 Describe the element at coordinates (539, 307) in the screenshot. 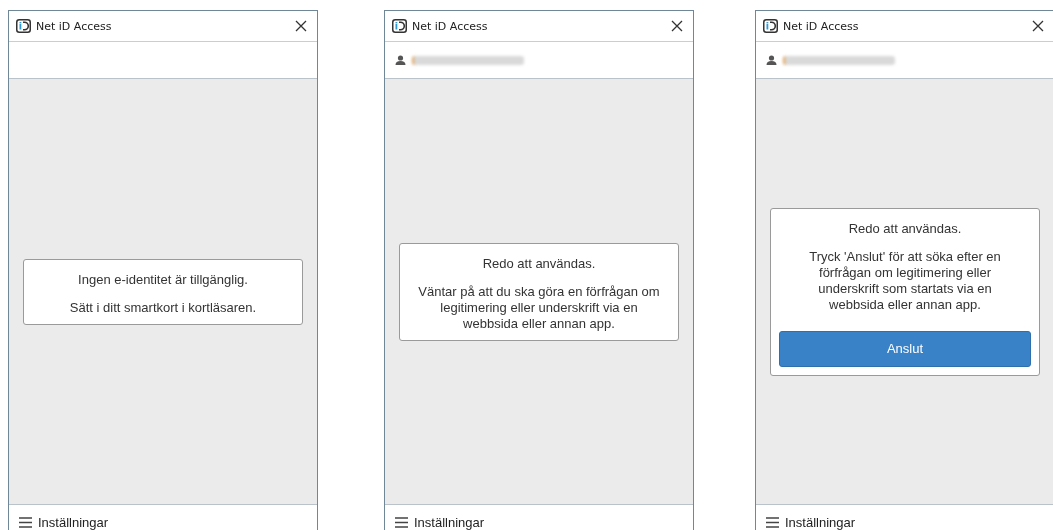

I see `message-text: Väntar på att du ska göra en förfrågan om legitimering eller underskrift via en webbsida eller annan app.` at that location.